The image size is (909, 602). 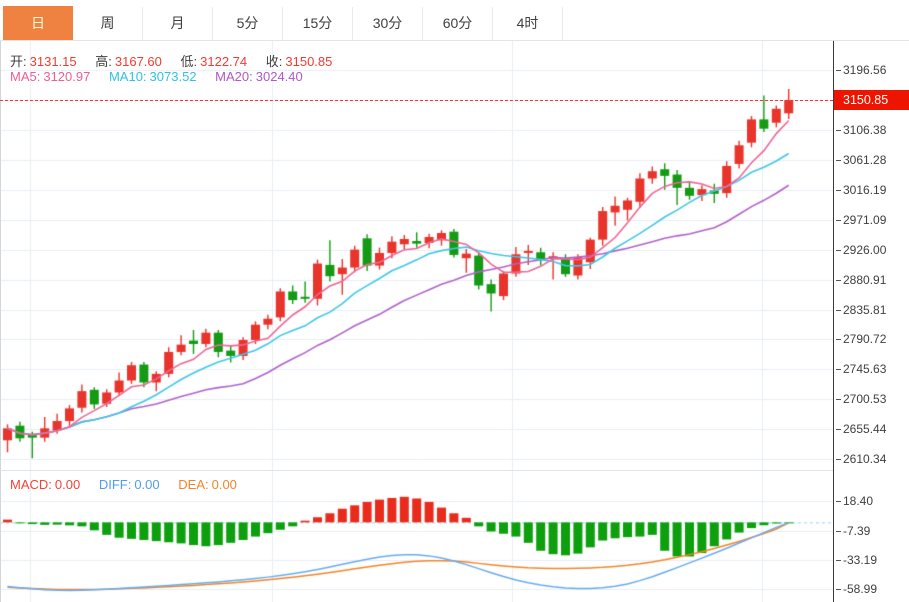 I want to click on macd-axis-label: -58.99, so click(x=856, y=589).